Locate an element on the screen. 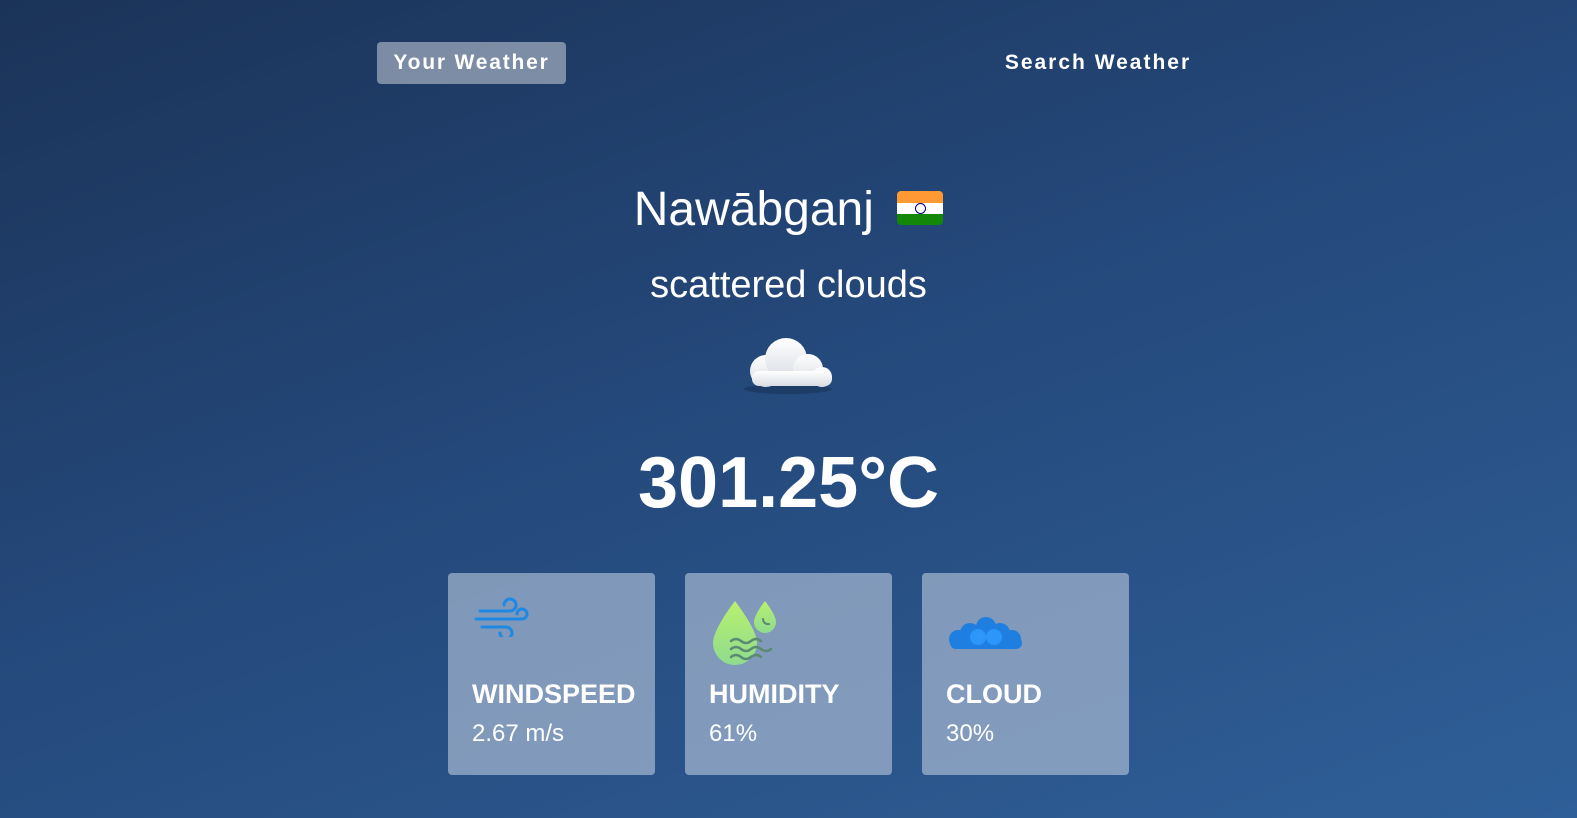 This screenshot has height=818, width=1577. humidity-card: HUMIDITY 61% is located at coordinates (788, 674).